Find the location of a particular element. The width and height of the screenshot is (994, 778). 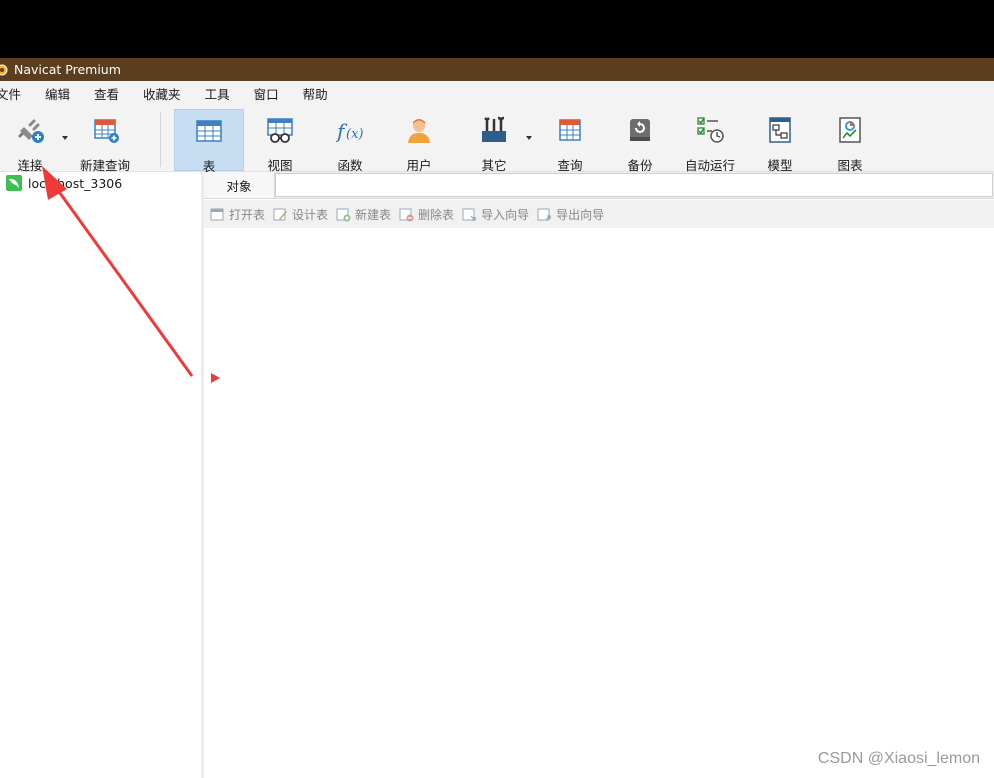

backup-restore-icon is located at coordinates (640, 130).